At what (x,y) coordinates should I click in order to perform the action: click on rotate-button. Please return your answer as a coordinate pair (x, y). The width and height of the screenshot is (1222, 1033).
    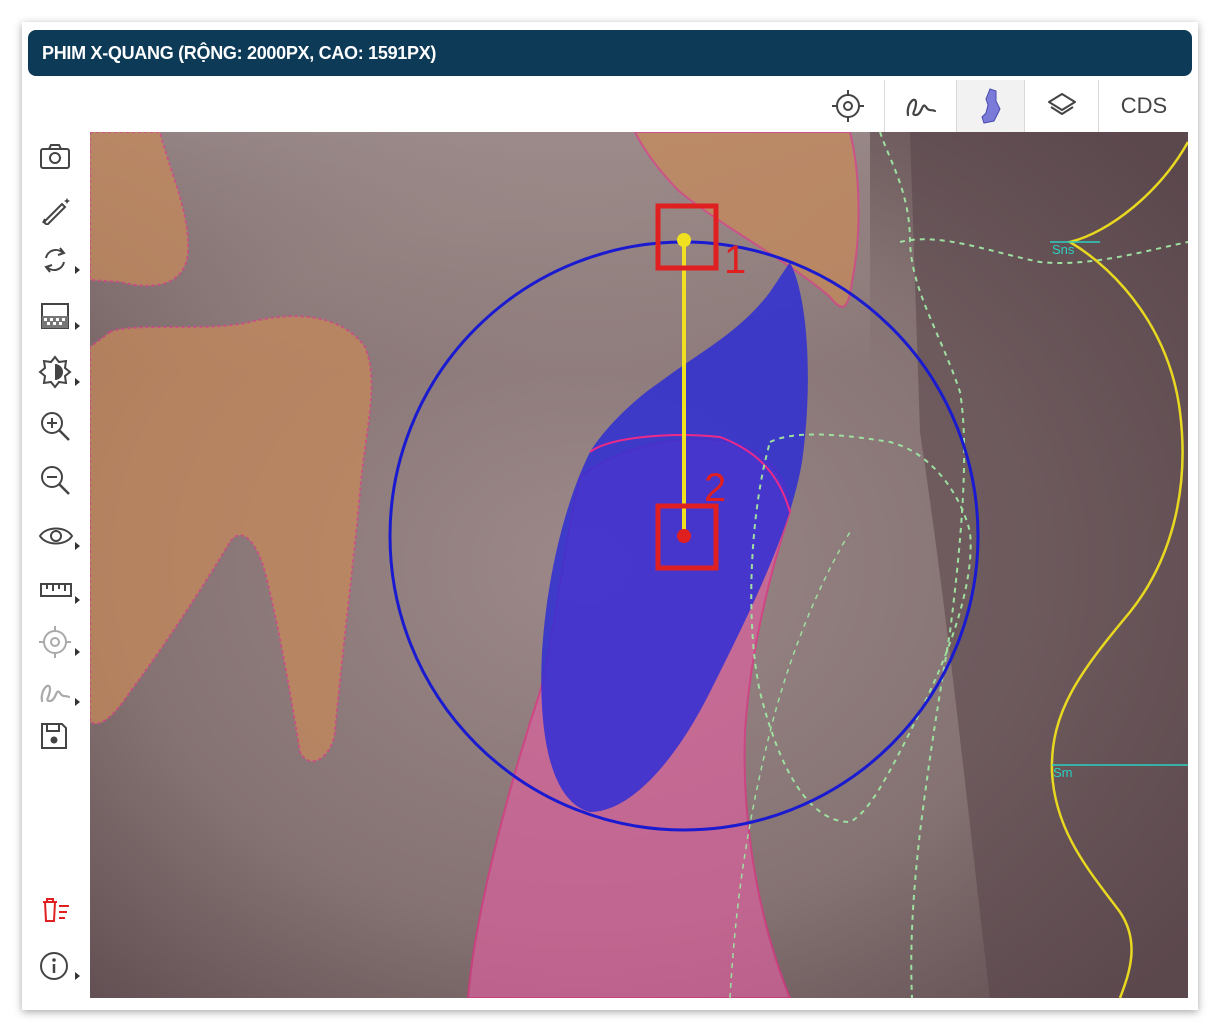
    Looking at the image, I should click on (58, 260).